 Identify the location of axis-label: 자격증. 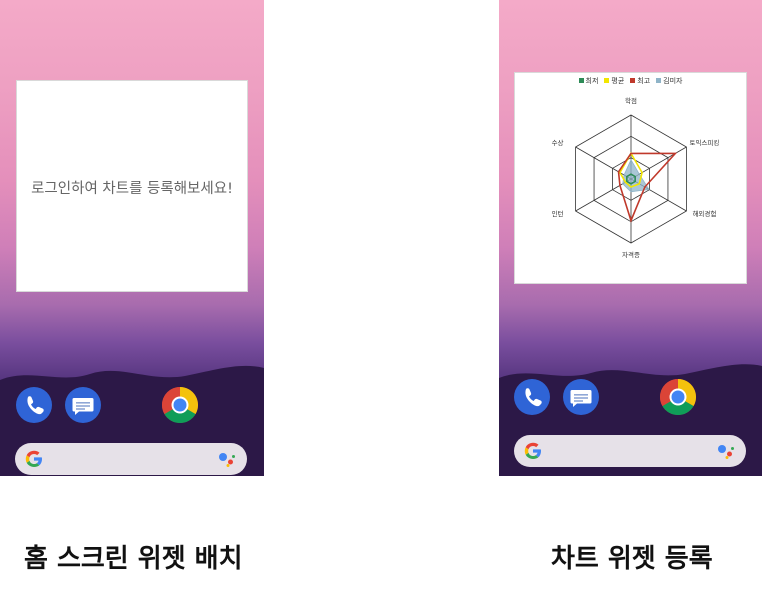
(631, 254).